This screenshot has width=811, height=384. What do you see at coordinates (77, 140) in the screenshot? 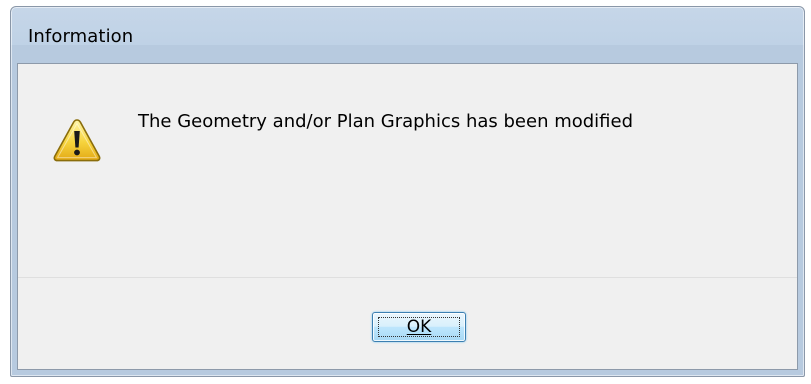
I see `warning-icon` at bounding box center [77, 140].